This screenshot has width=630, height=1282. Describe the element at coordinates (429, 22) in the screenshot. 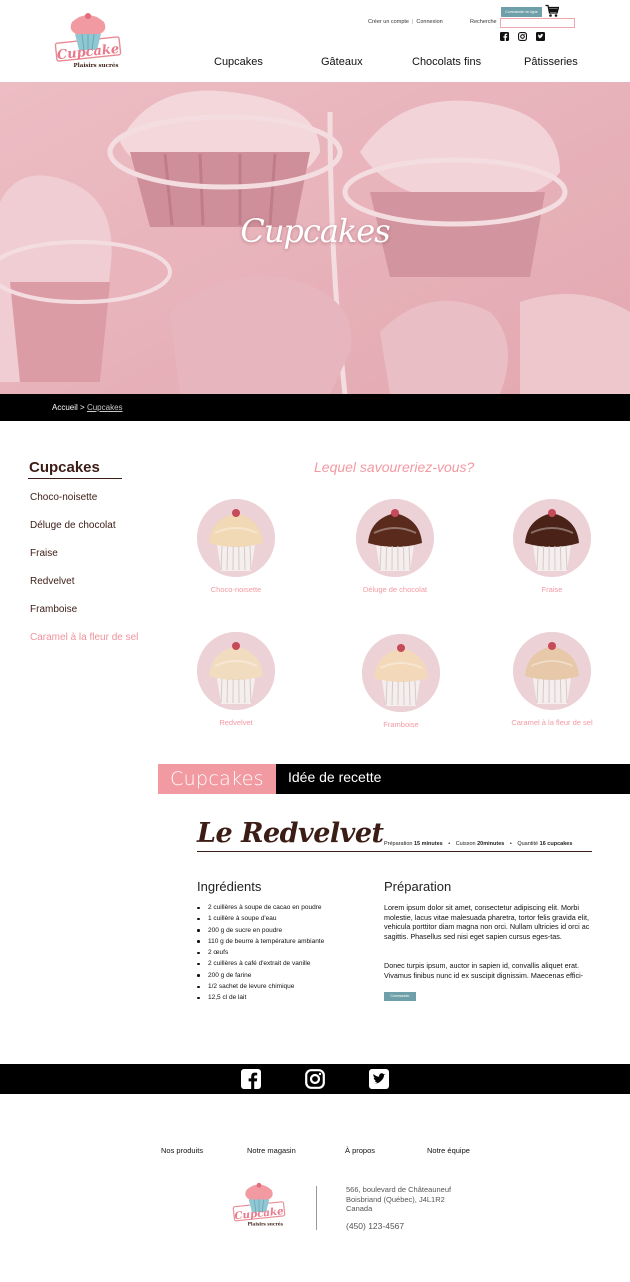

I see `login-link: Connexion` at that location.